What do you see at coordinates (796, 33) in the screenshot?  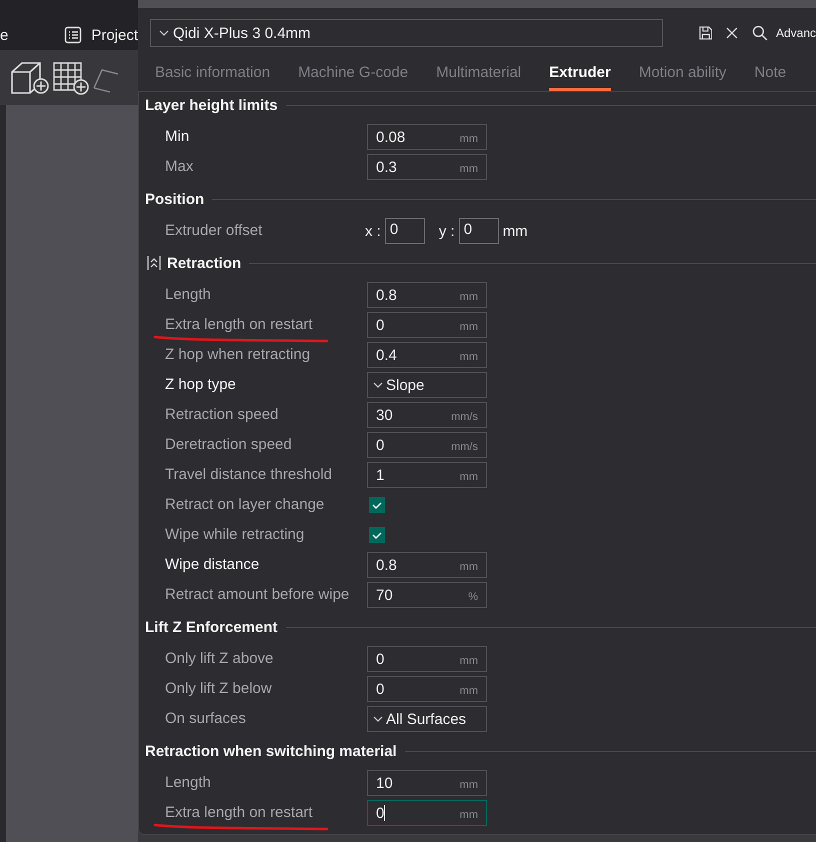 I see `advanced-label: Advanc` at bounding box center [796, 33].